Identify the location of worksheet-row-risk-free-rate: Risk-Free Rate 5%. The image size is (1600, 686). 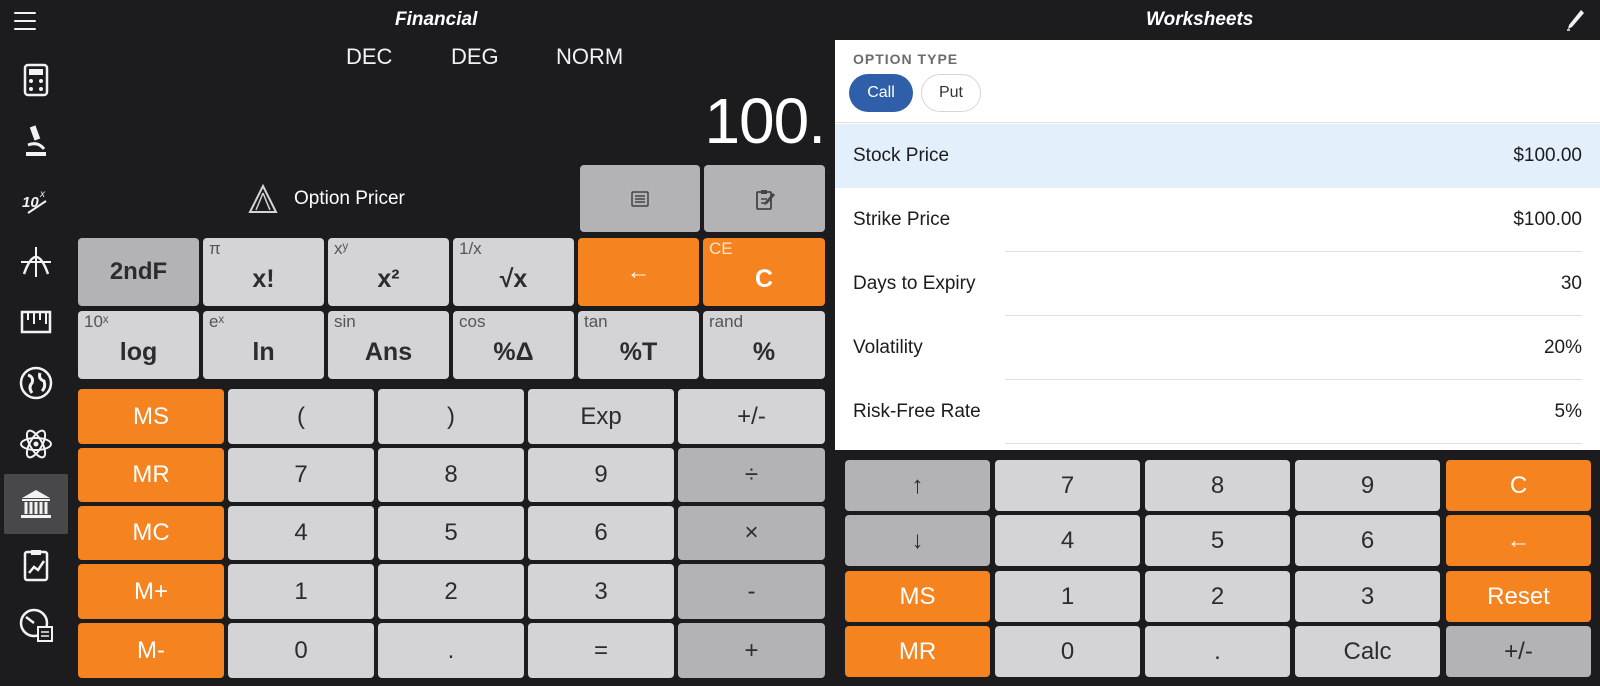
(1217, 412).